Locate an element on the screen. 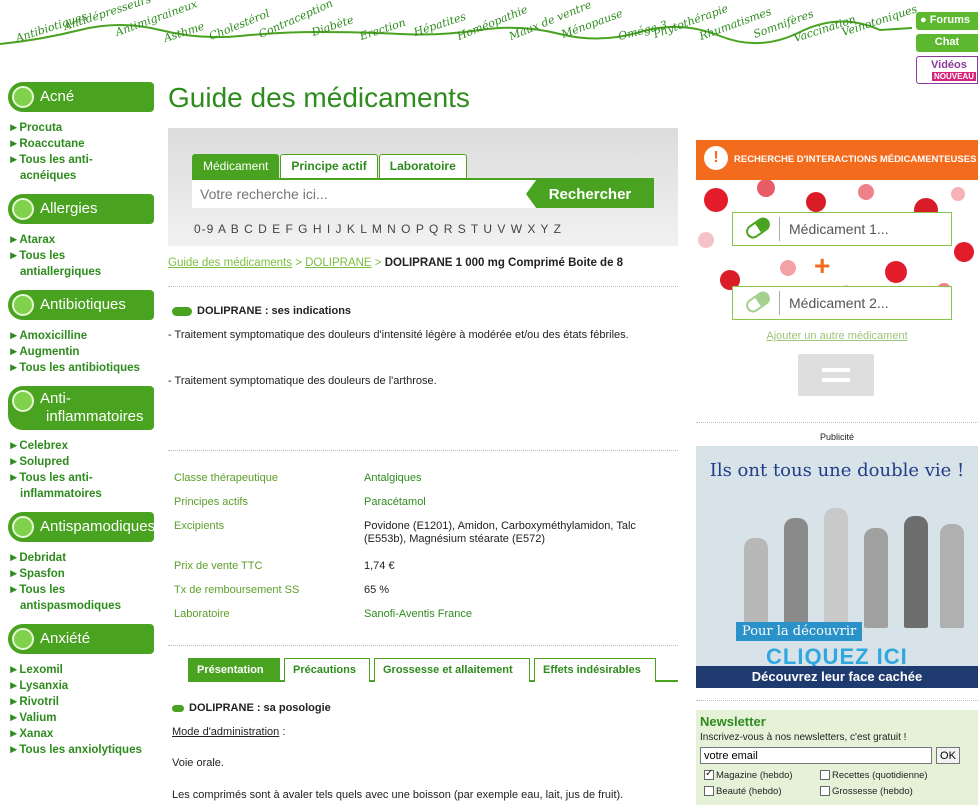 Image resolution: width=978 pixels, height=805 pixels. person-figure is located at coordinates (836, 568).